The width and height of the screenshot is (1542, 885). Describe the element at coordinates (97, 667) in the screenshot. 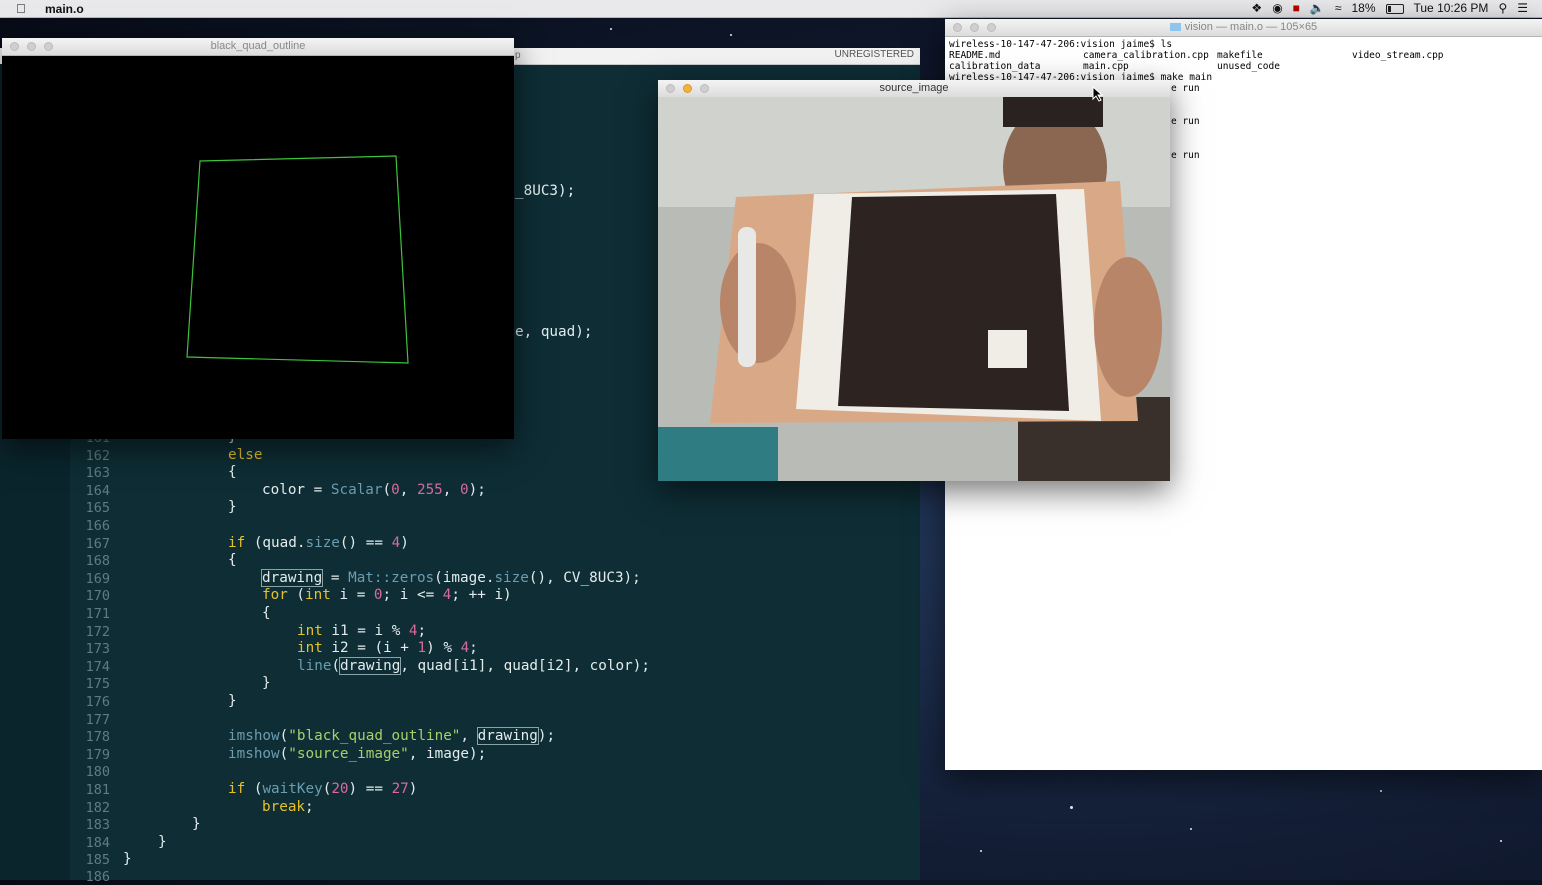

I see `line-number: 174` at that location.